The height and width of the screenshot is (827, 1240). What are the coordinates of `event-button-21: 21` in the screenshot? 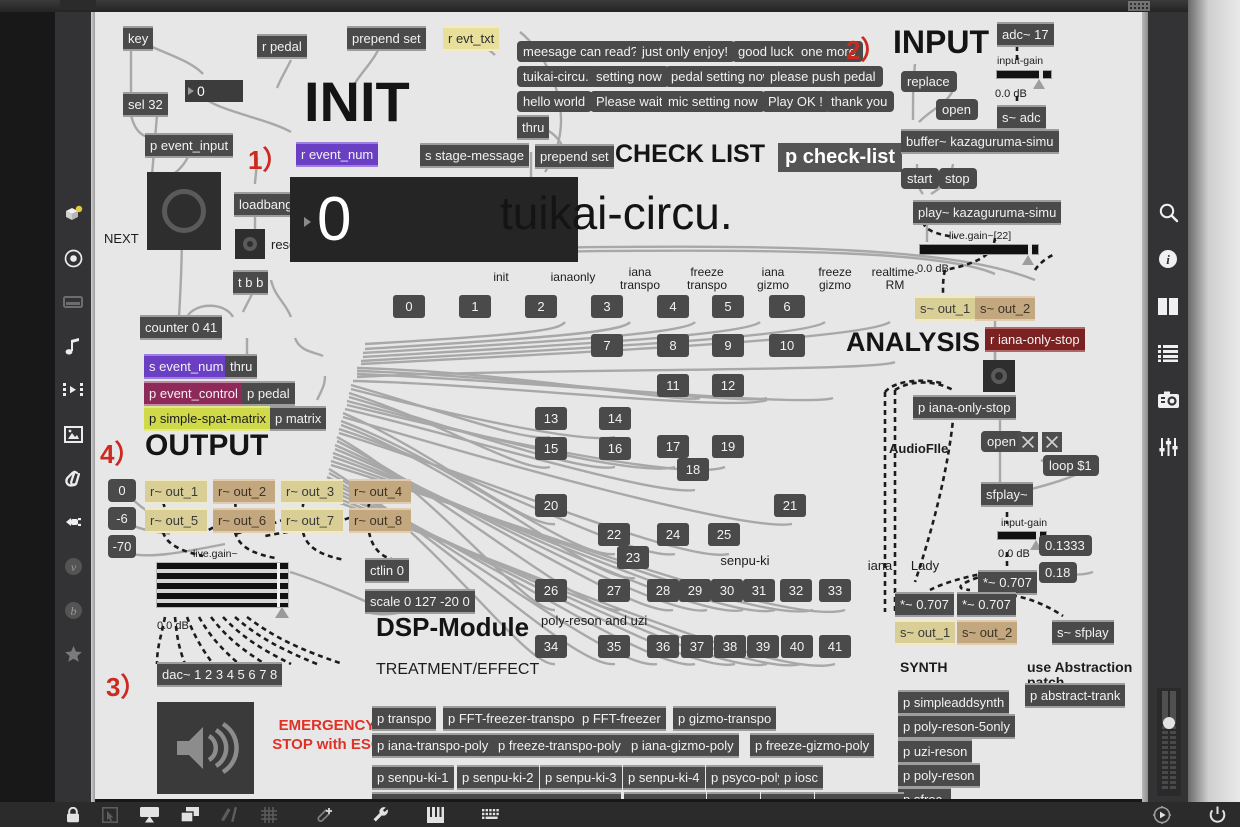 It's located at (790, 505).